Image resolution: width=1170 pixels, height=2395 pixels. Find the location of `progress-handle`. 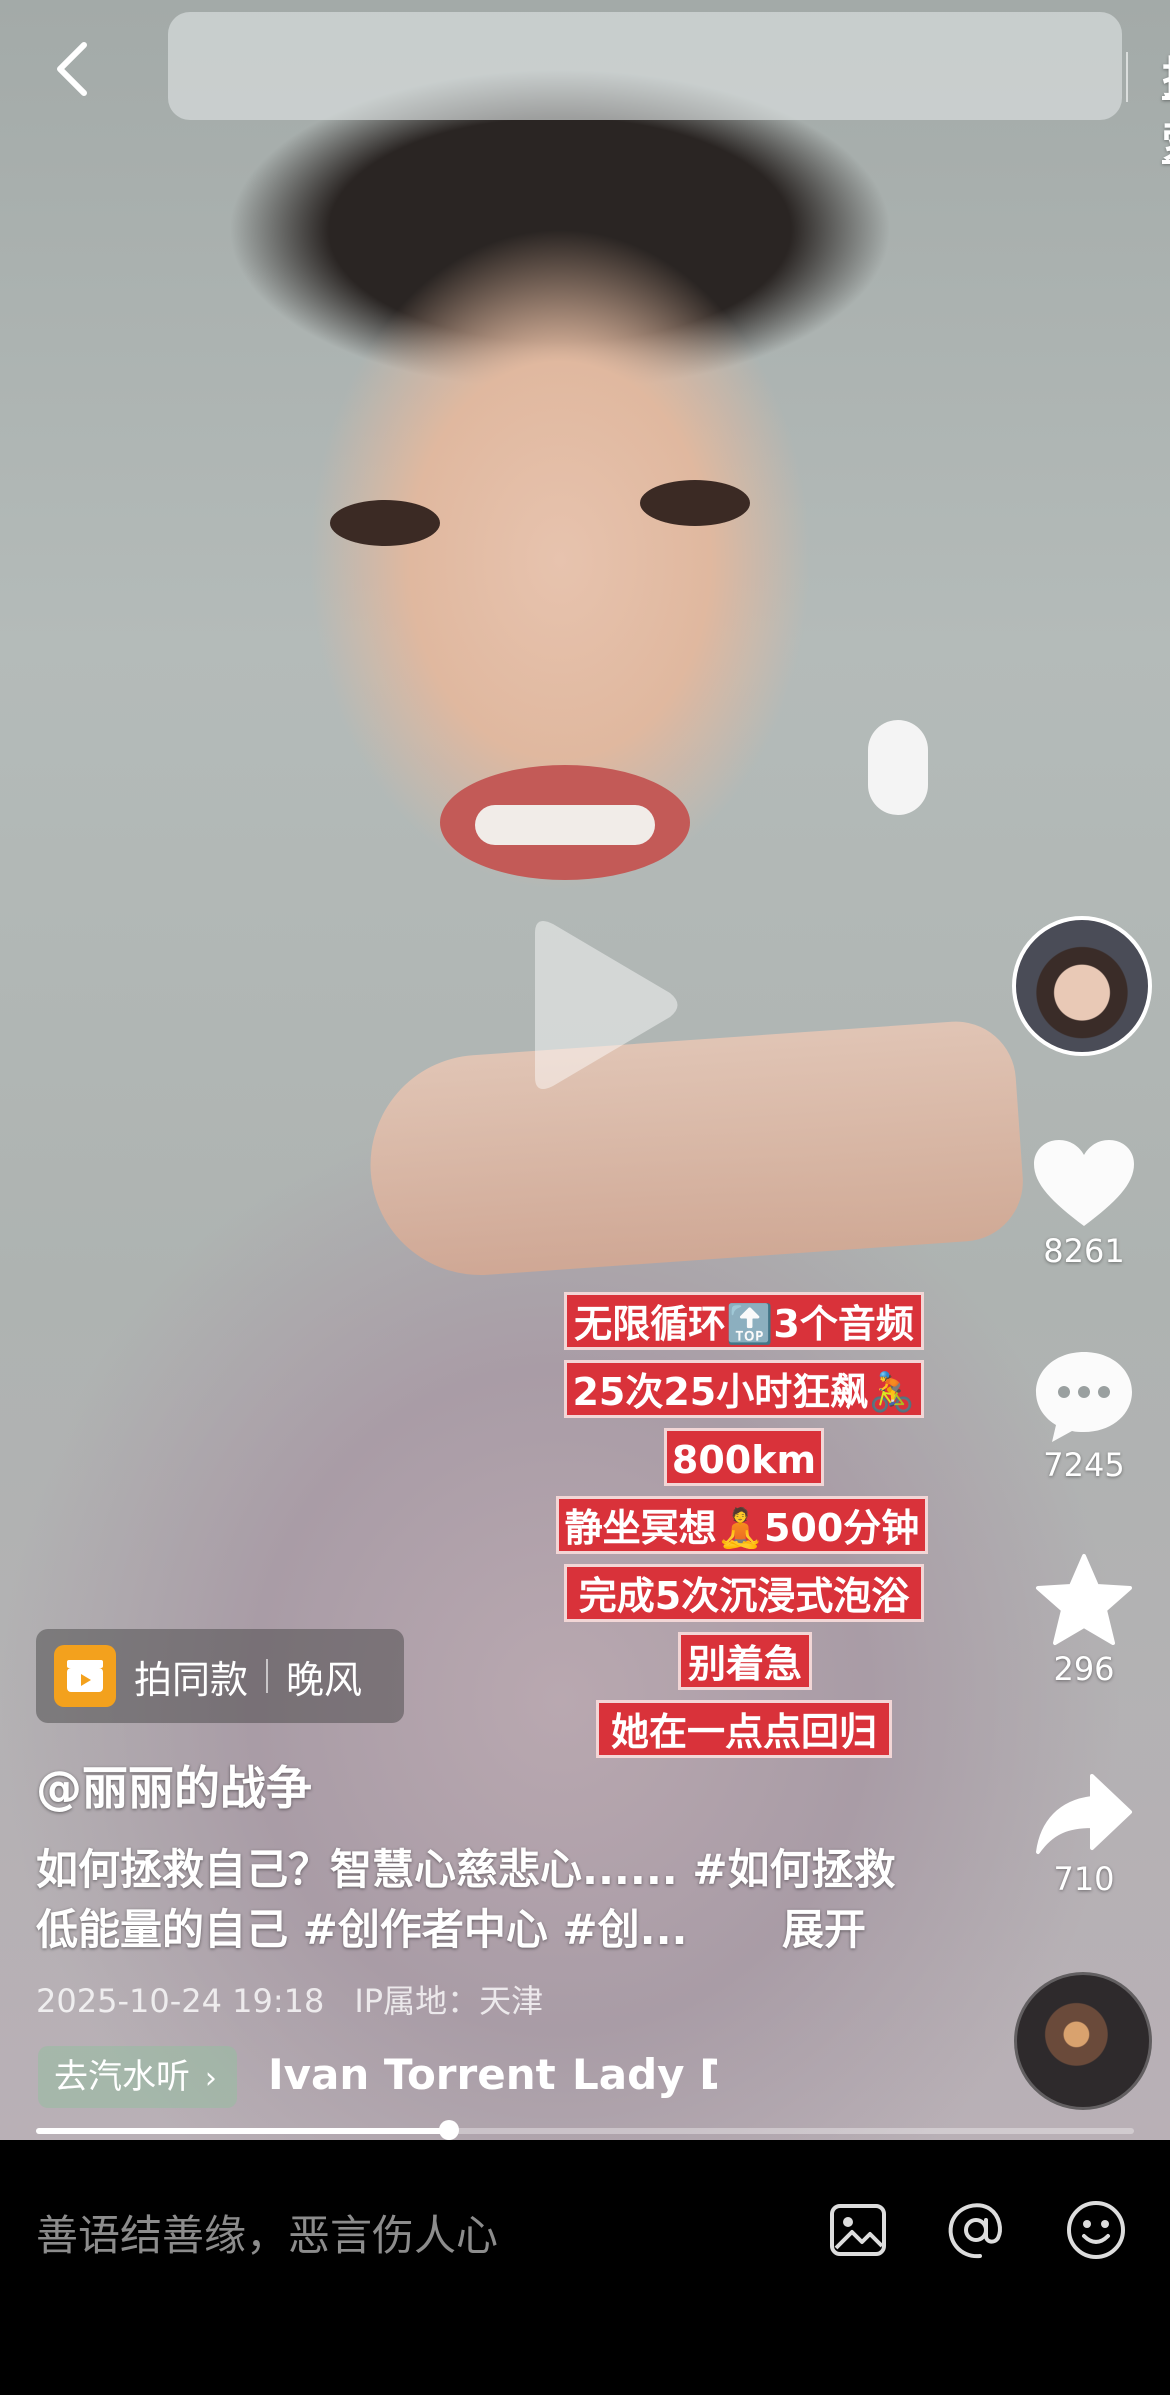

progress-handle is located at coordinates (448, 2130).